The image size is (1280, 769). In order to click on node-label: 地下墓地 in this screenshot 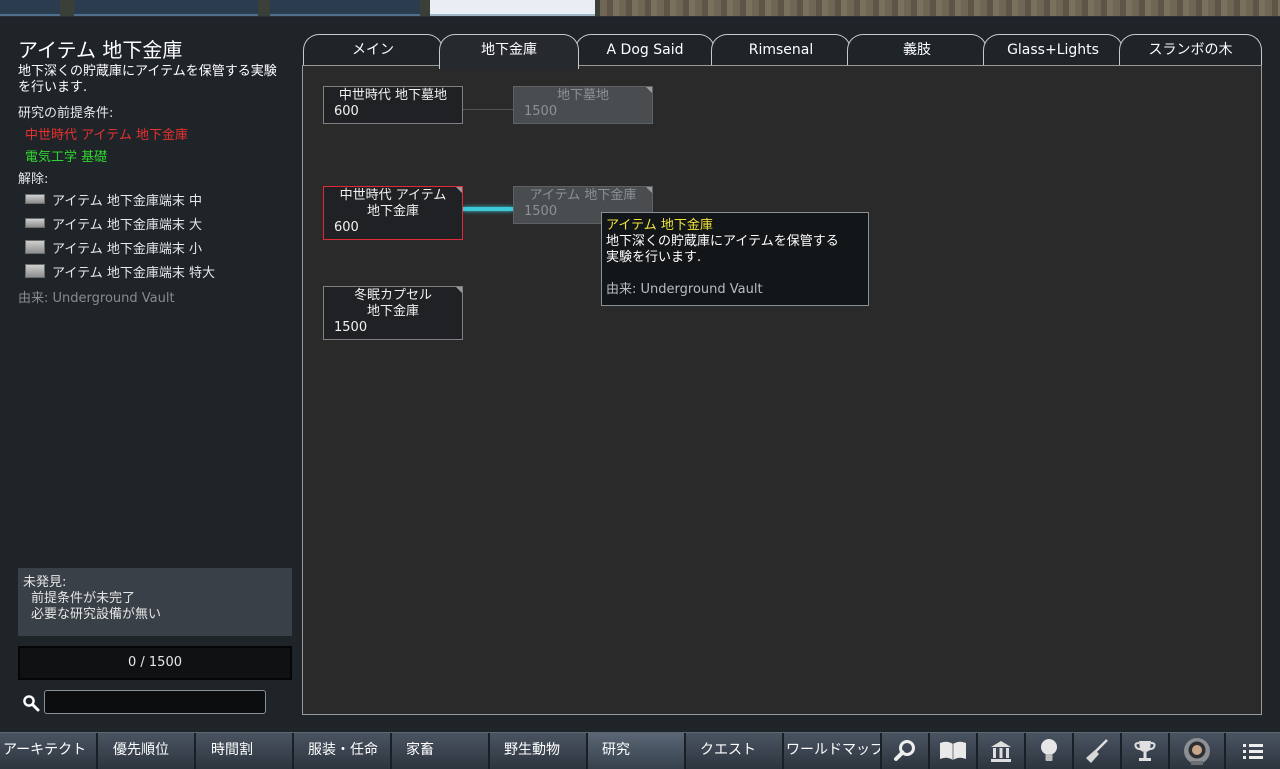, I will do `click(582, 95)`.